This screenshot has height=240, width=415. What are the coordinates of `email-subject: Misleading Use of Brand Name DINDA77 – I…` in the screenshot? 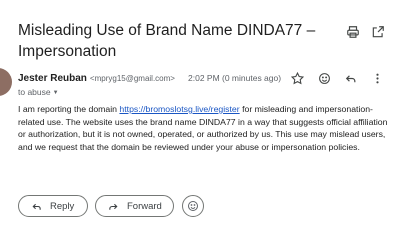 It's located at (167, 41).